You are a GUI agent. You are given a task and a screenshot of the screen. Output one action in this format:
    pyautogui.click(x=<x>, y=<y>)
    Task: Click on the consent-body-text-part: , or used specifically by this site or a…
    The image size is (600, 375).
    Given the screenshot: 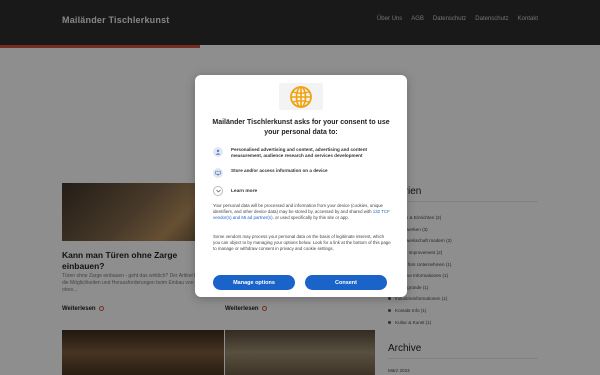 What is the action you would take?
    pyautogui.click(x=310, y=217)
    